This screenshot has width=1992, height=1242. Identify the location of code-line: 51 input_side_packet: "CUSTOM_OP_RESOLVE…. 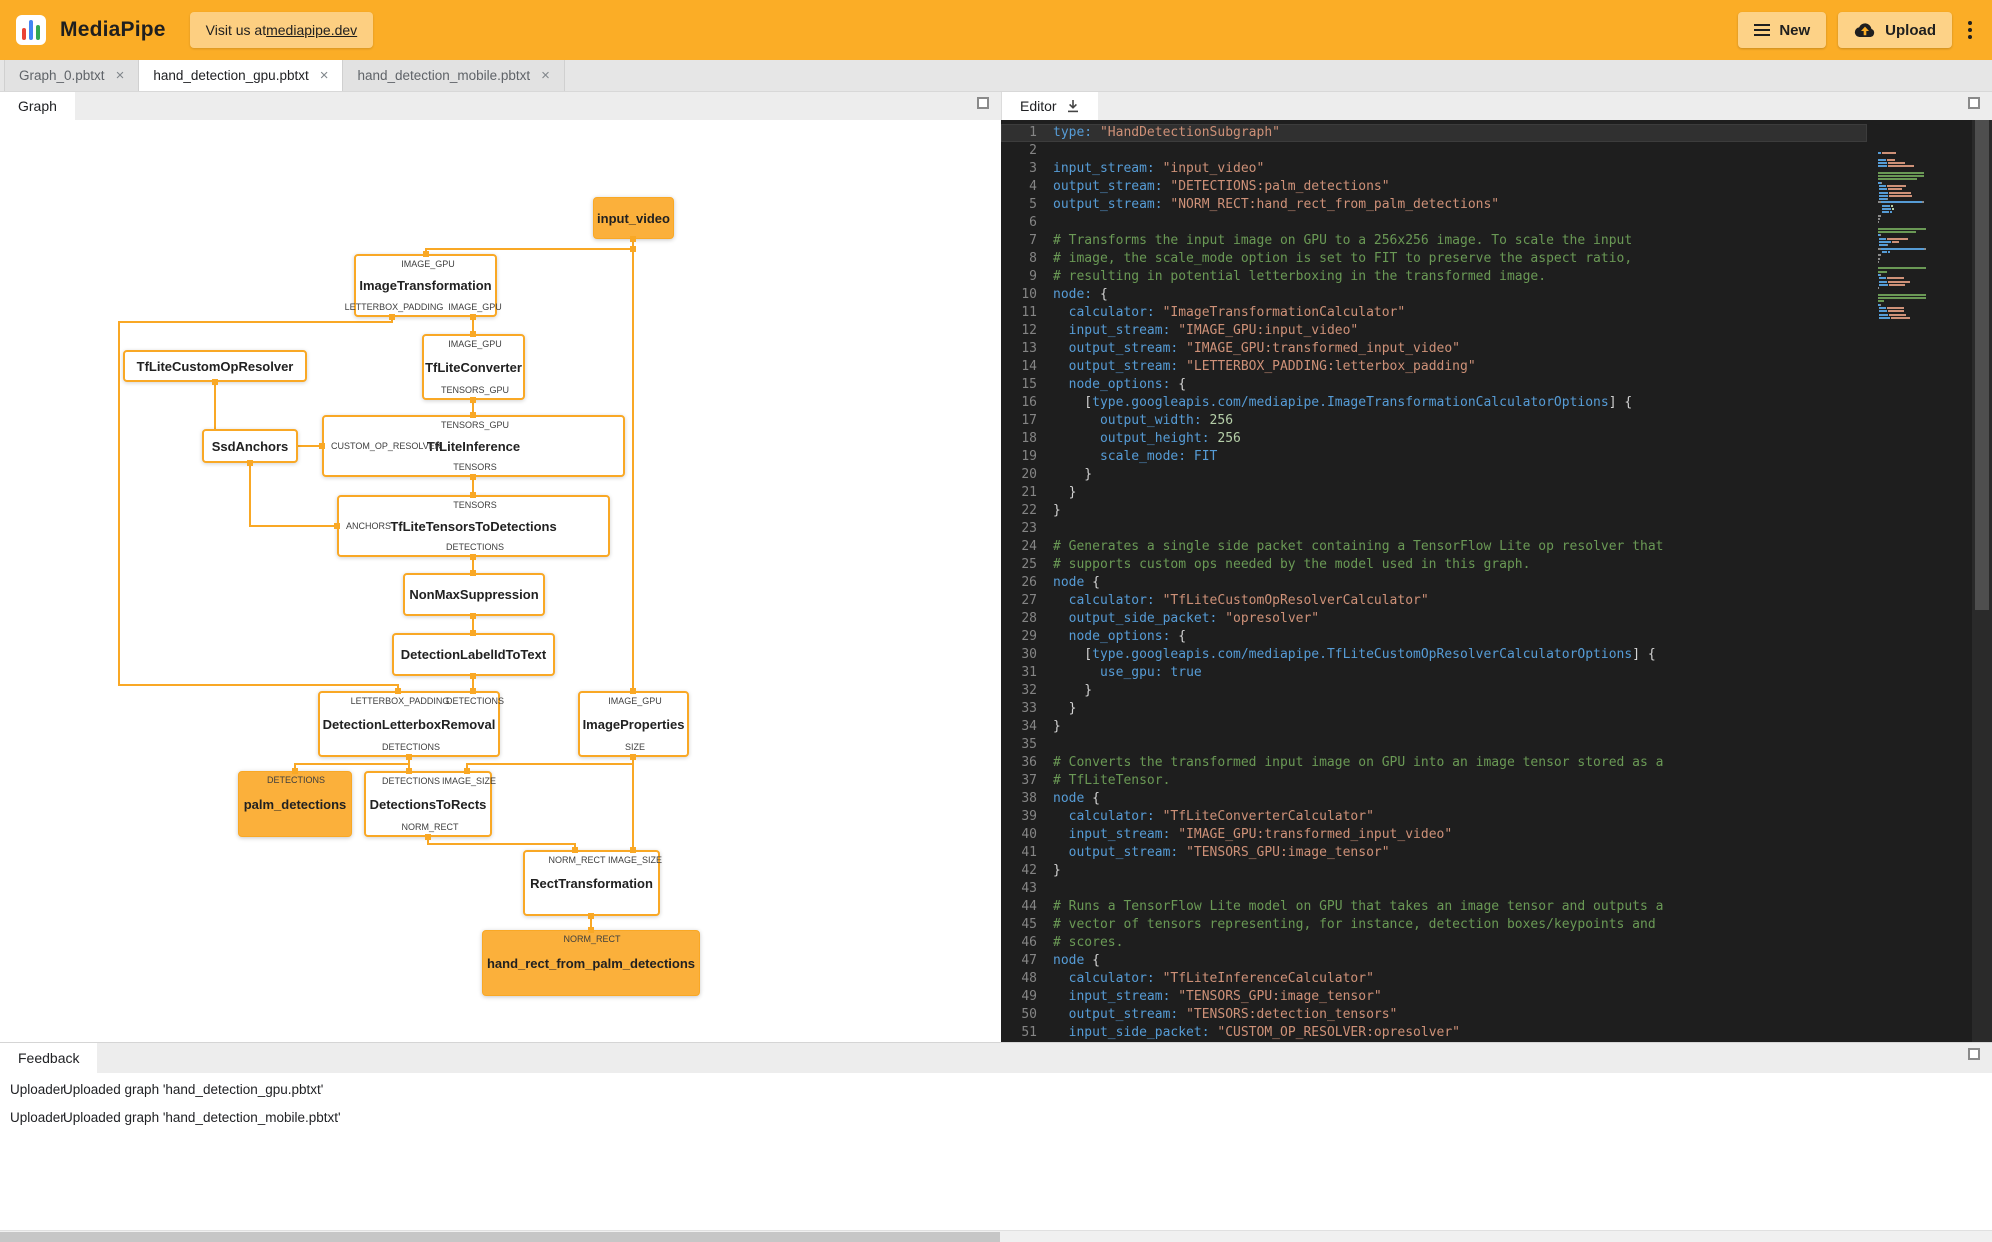
(1434, 1033).